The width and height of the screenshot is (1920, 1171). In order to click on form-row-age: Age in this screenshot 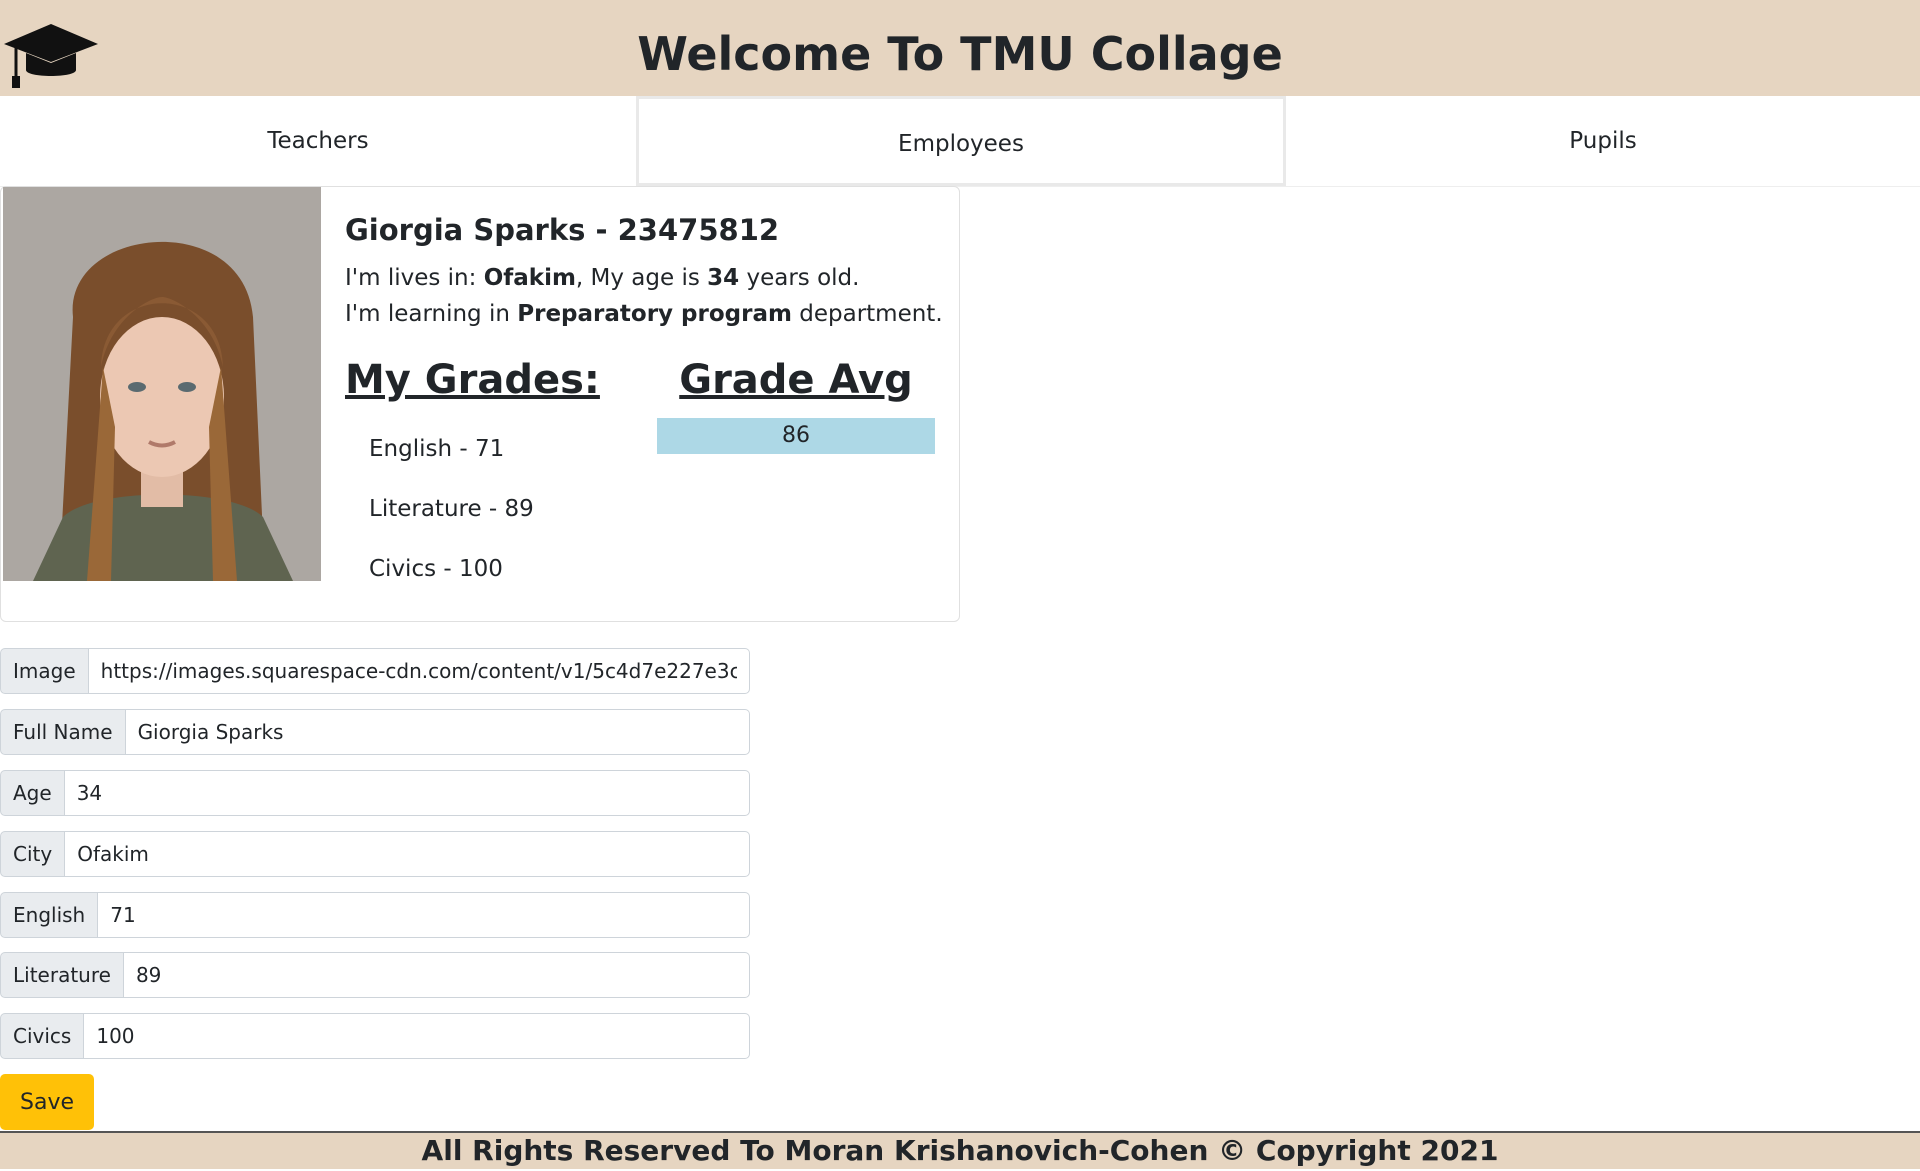, I will do `click(375, 793)`.